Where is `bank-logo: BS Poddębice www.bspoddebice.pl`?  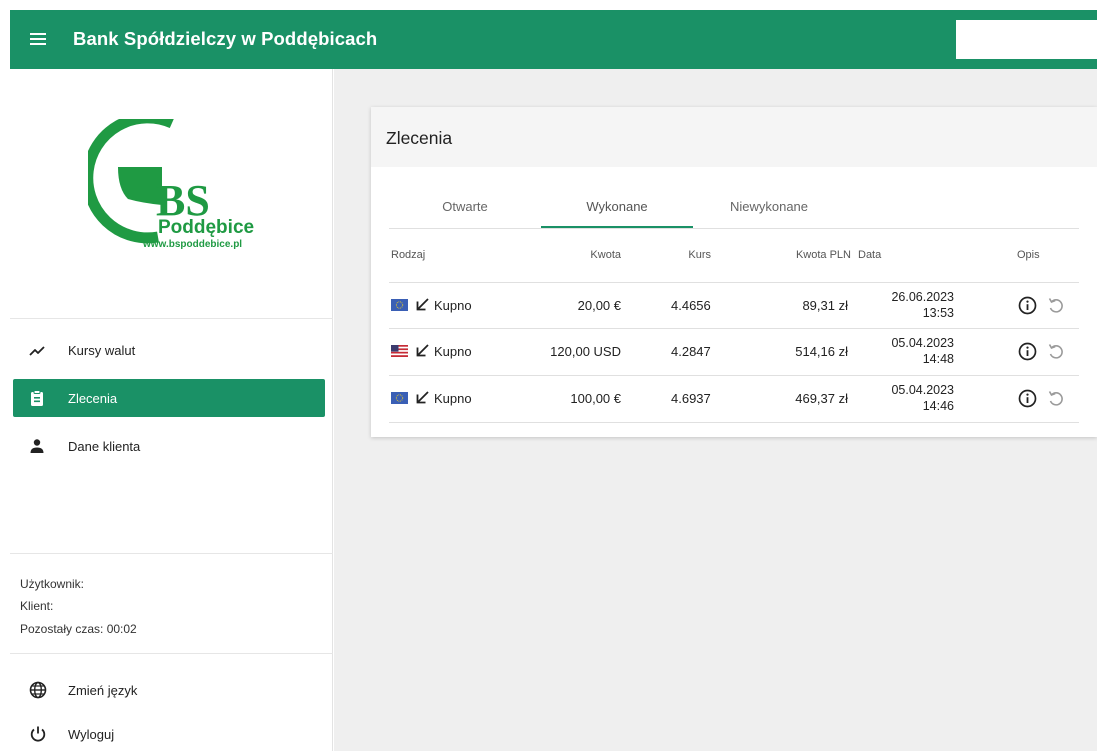 bank-logo: BS Poddębice www.bspoddebice.pl is located at coordinates (171, 184).